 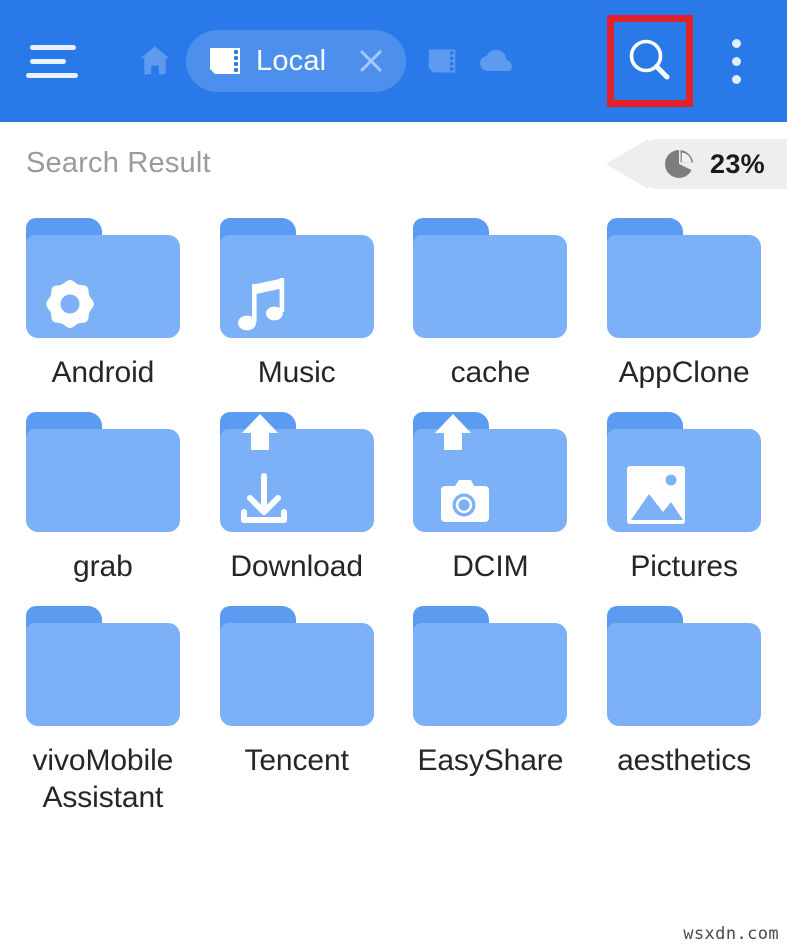 I want to click on folder-item-aesthetics: aesthetics, so click(x=684, y=705).